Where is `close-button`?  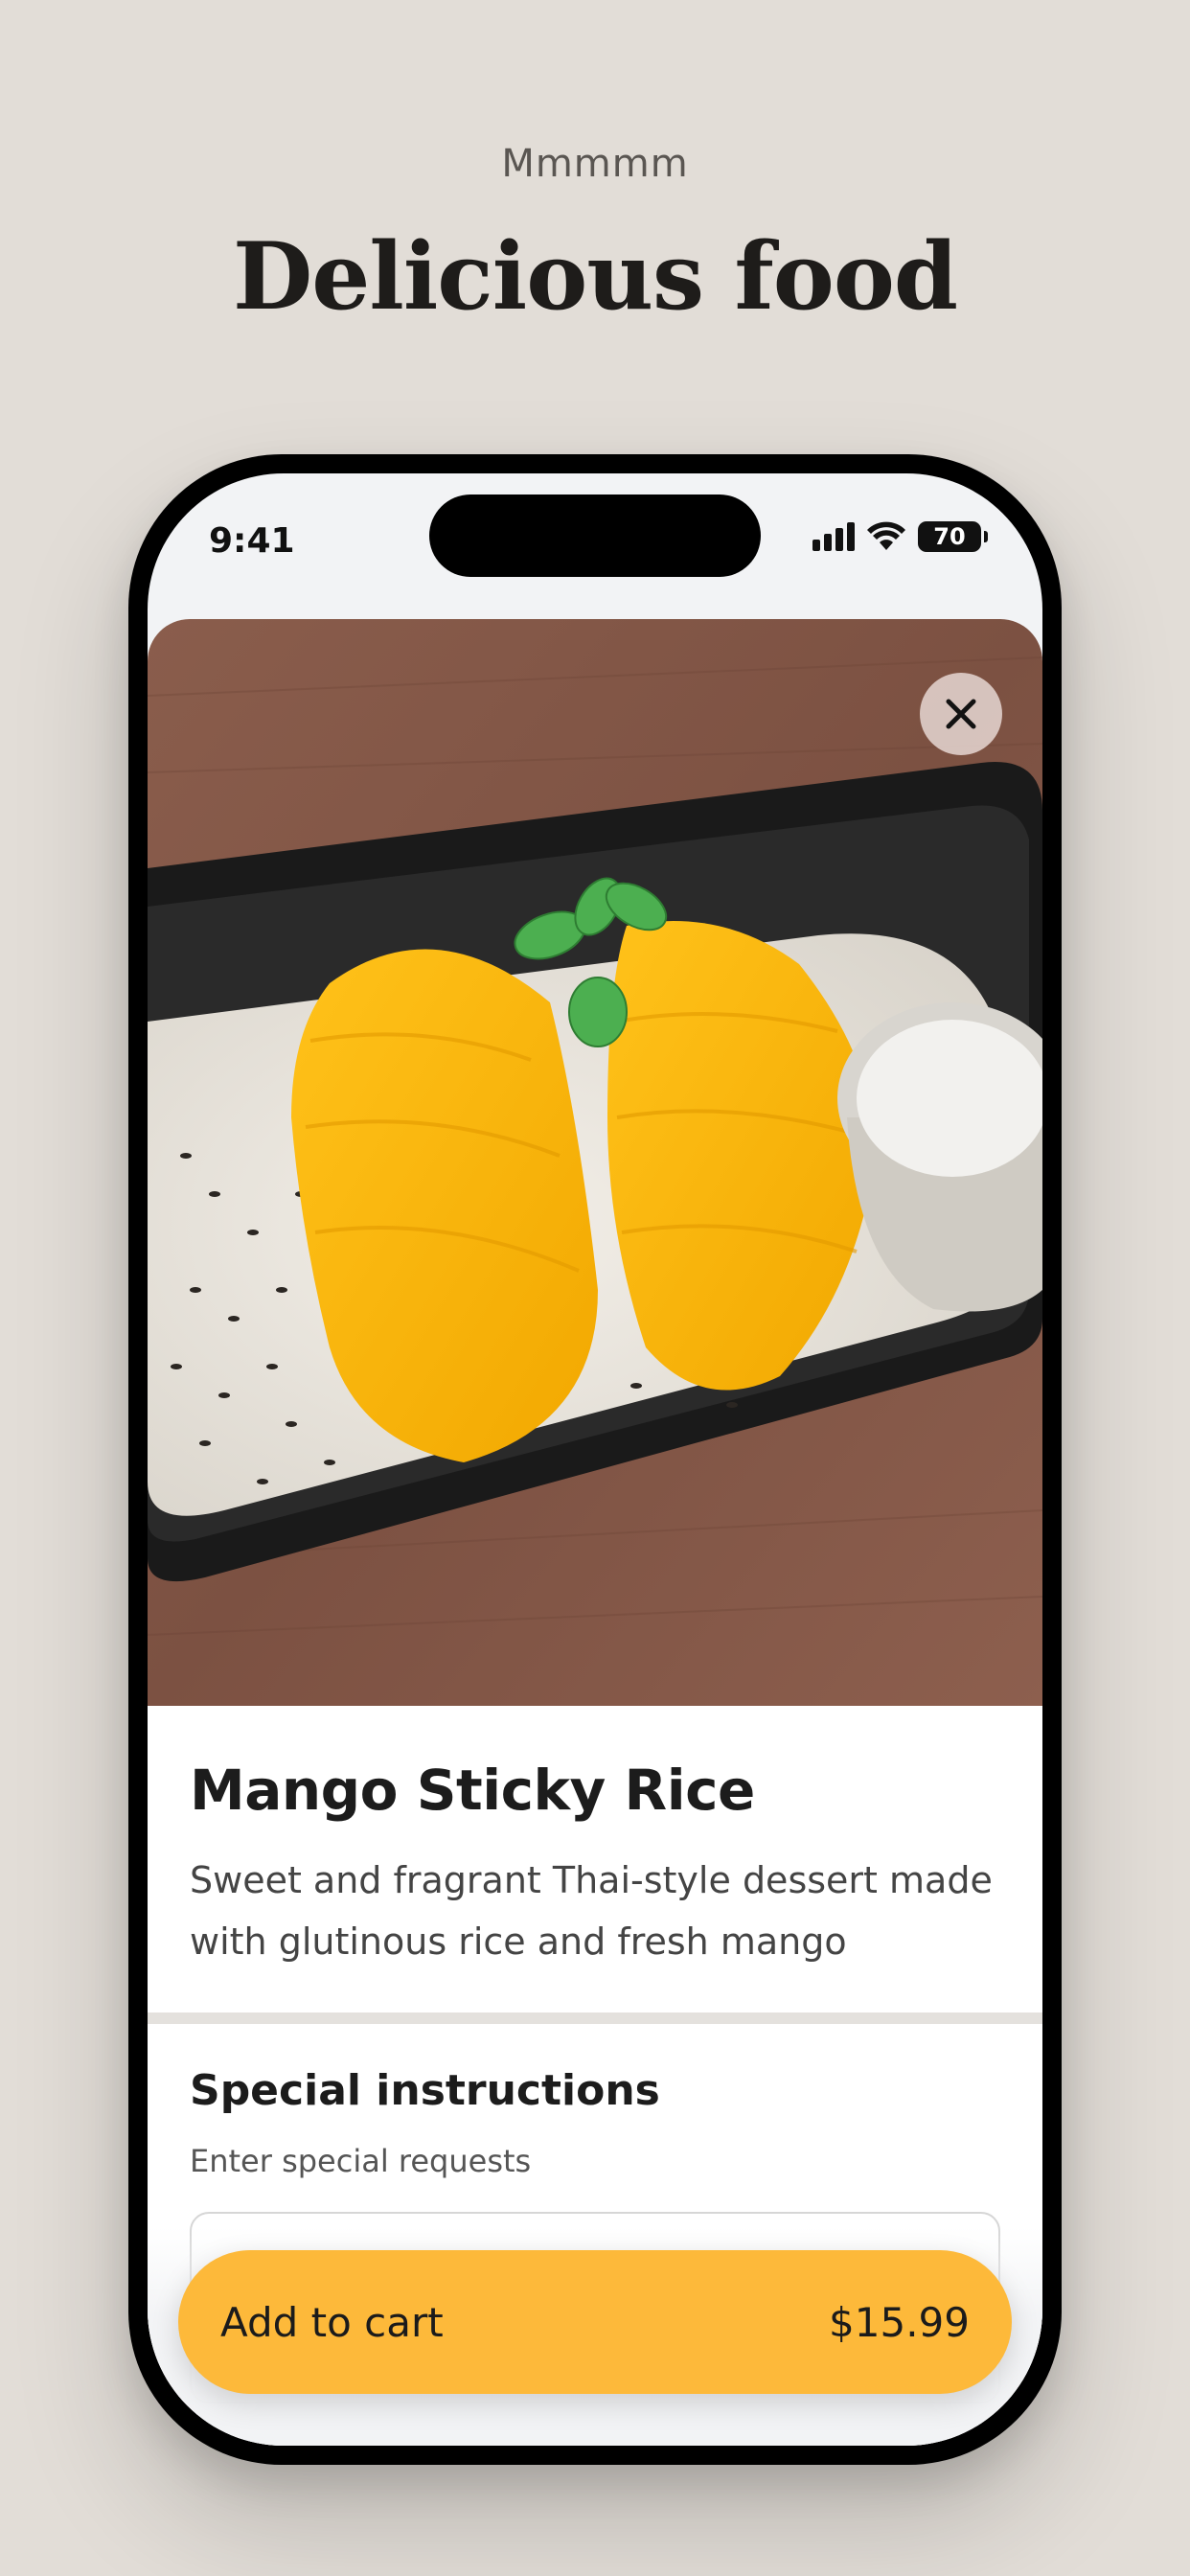 close-button is located at coordinates (961, 714).